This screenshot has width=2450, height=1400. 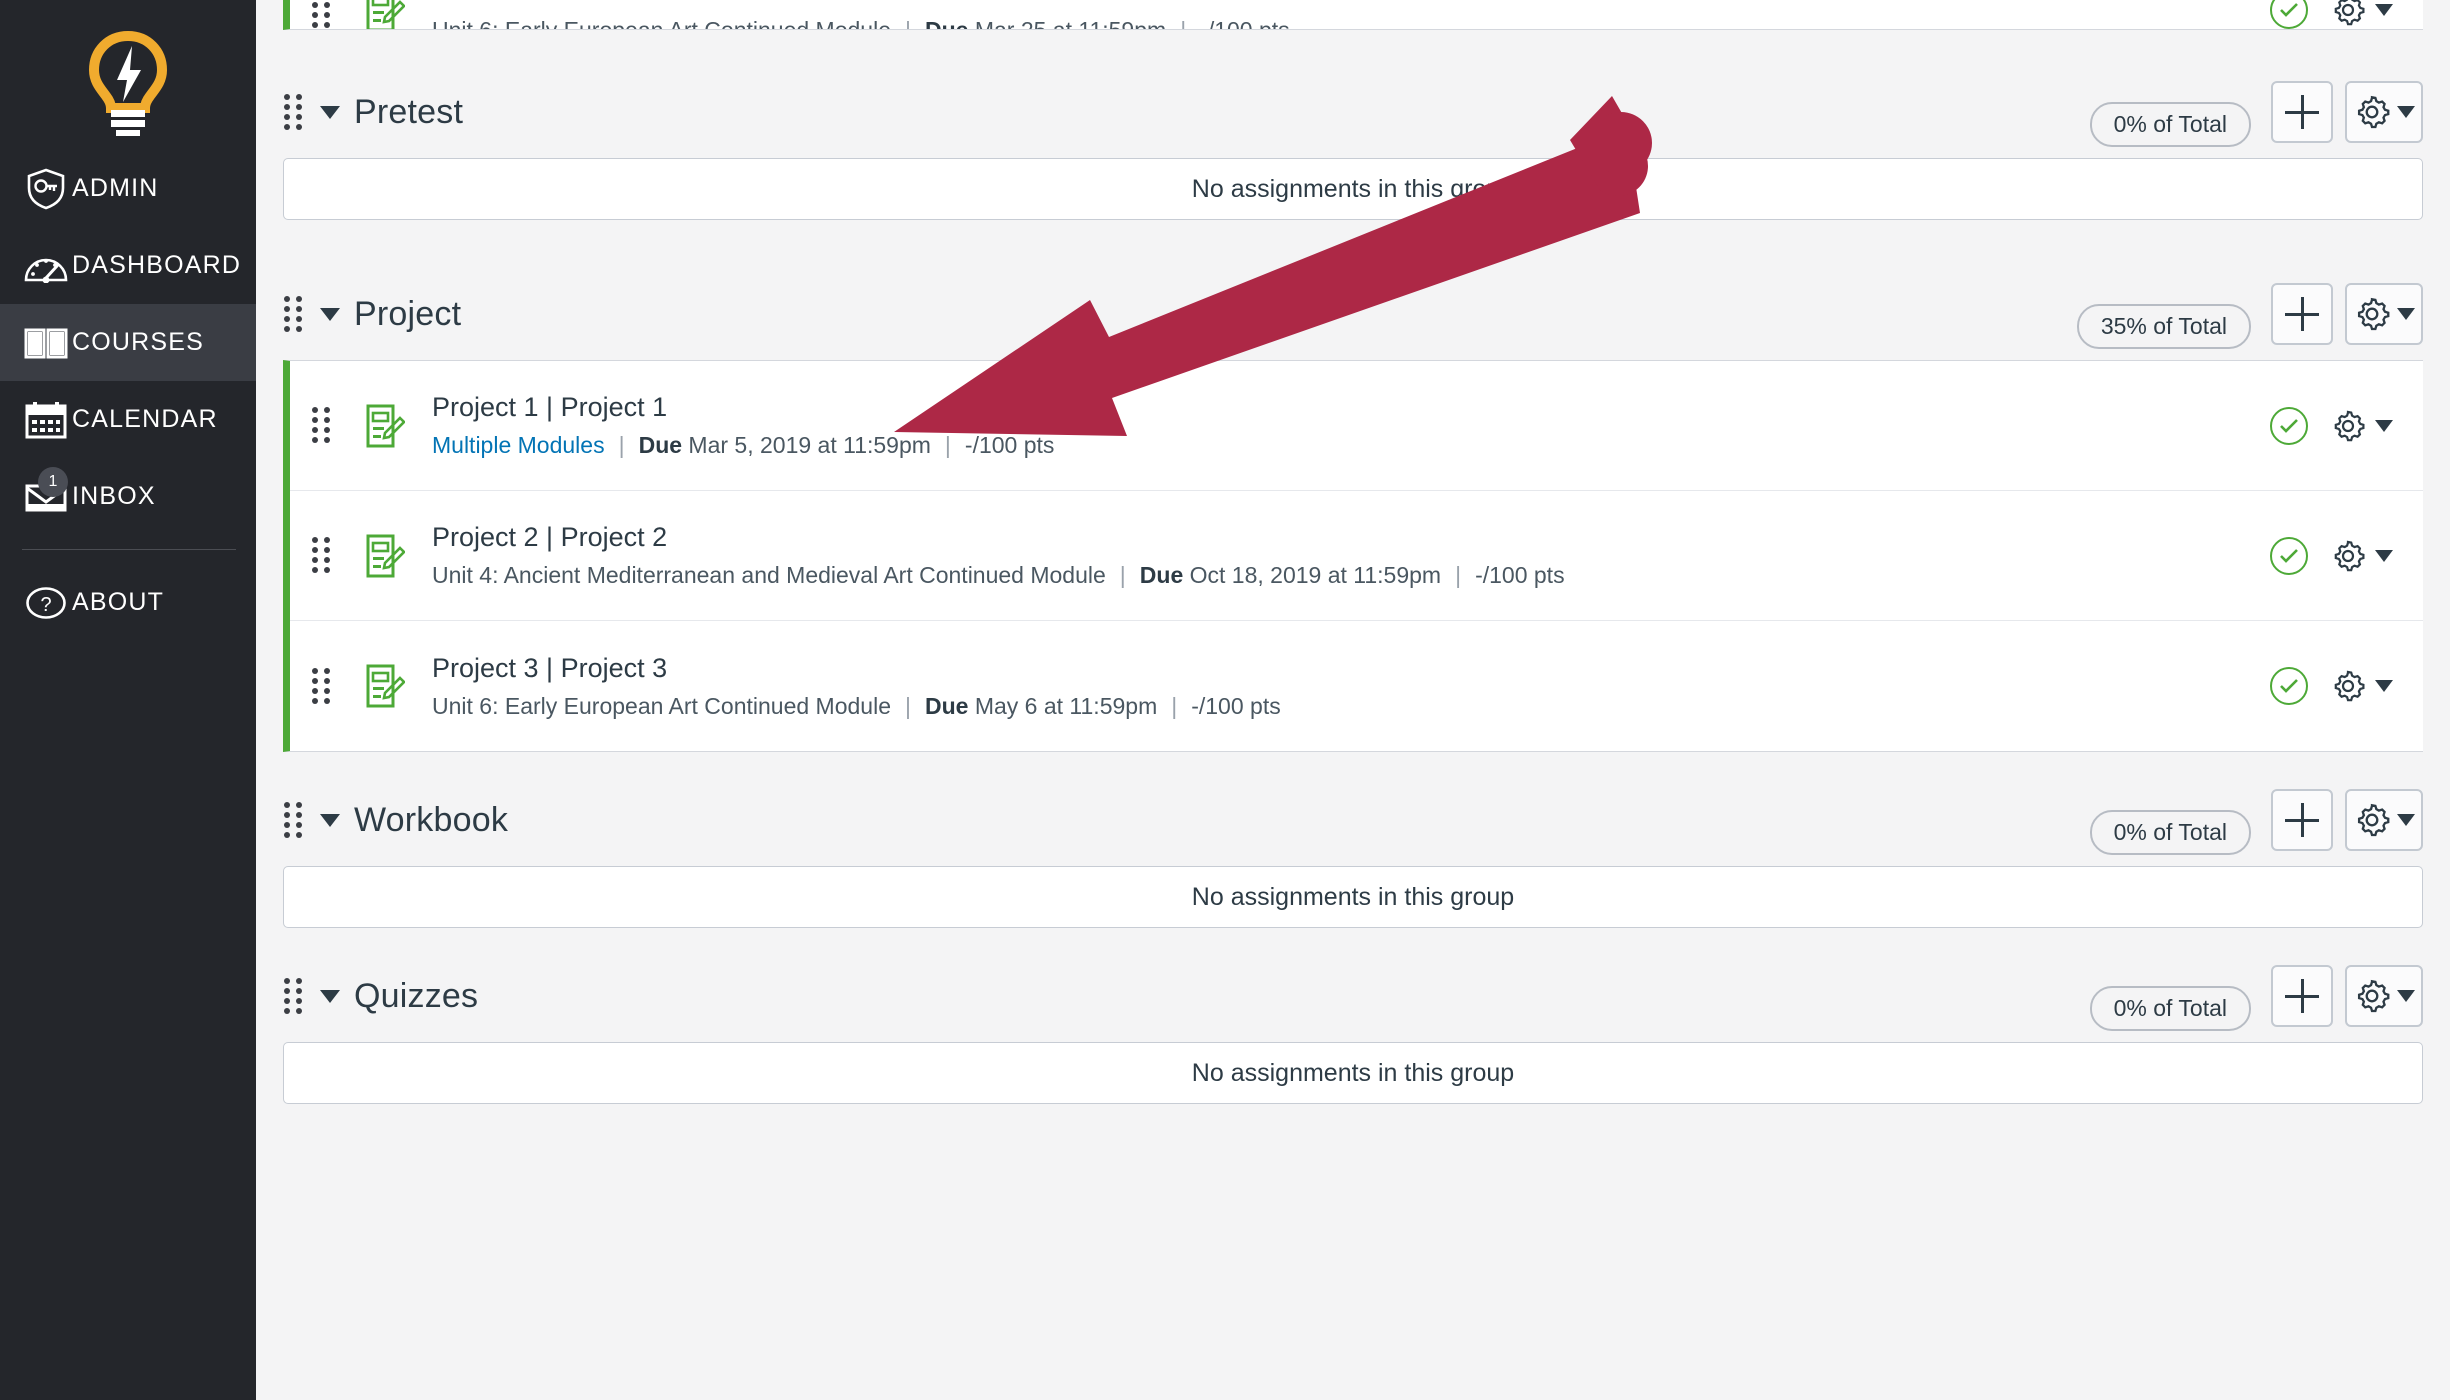 What do you see at coordinates (129, 549) in the screenshot?
I see `sidebar-divider` at bounding box center [129, 549].